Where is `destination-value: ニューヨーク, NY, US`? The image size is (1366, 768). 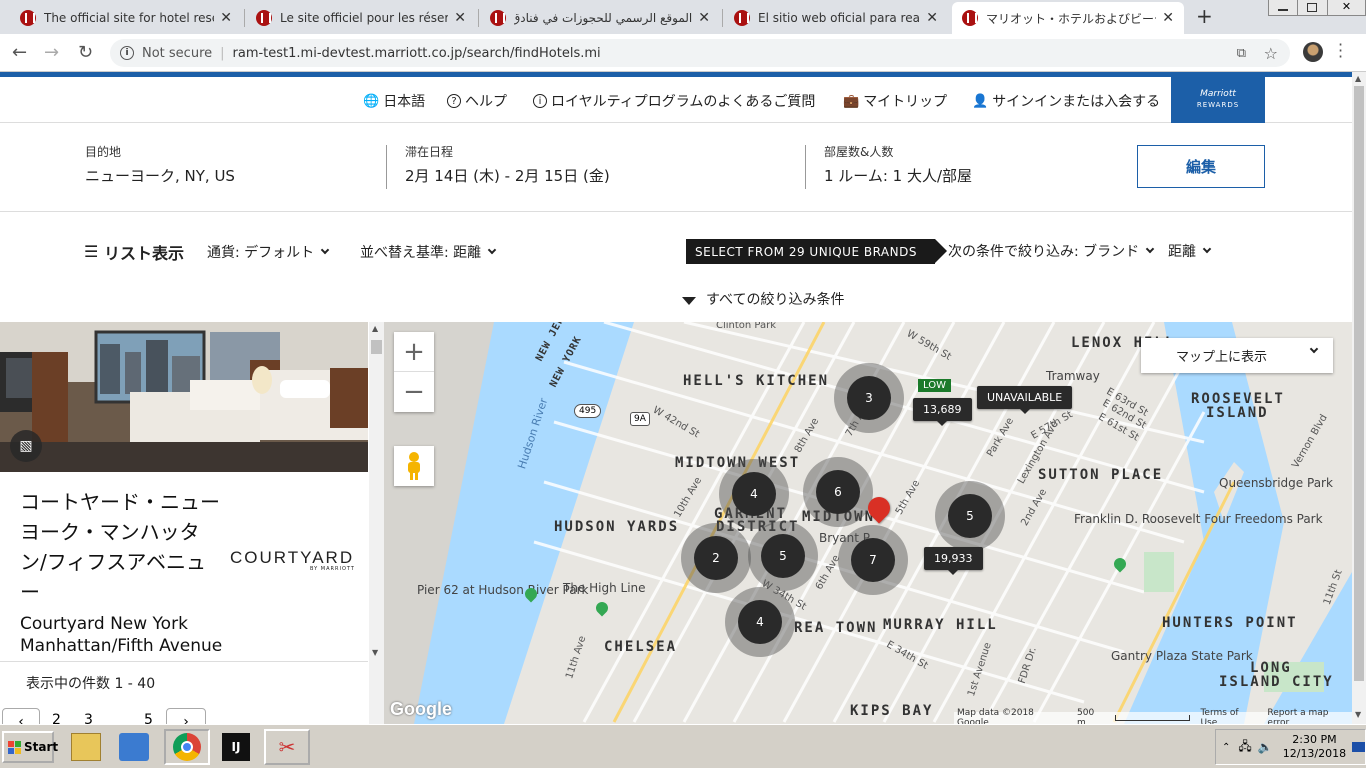 destination-value: ニューヨーク, NY, US is located at coordinates (160, 175).